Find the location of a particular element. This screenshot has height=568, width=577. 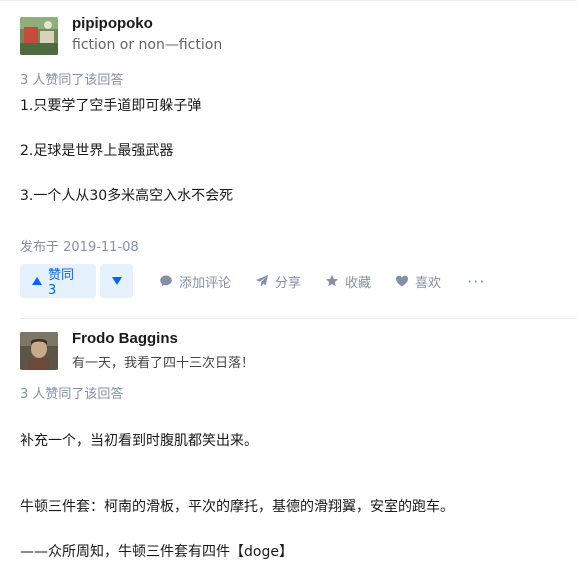

triangle-down-icon is located at coordinates (116, 281).